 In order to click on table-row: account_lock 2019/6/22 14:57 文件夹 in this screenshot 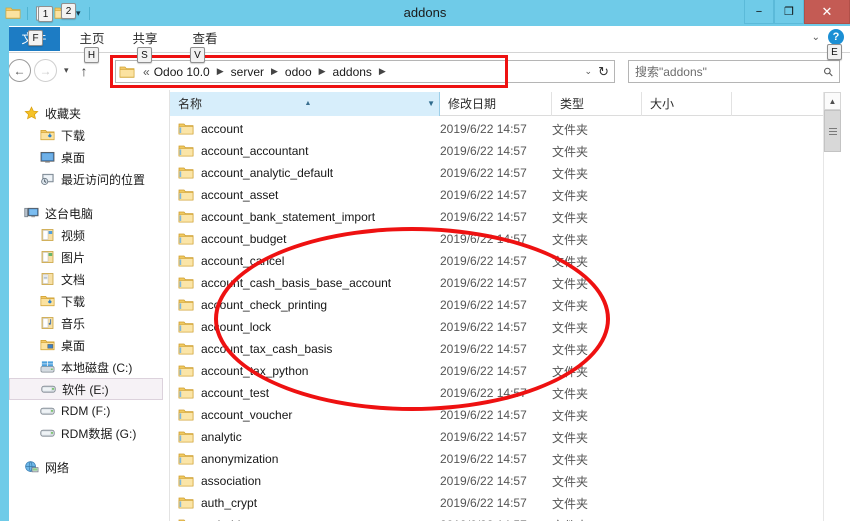, I will do `click(495, 327)`.